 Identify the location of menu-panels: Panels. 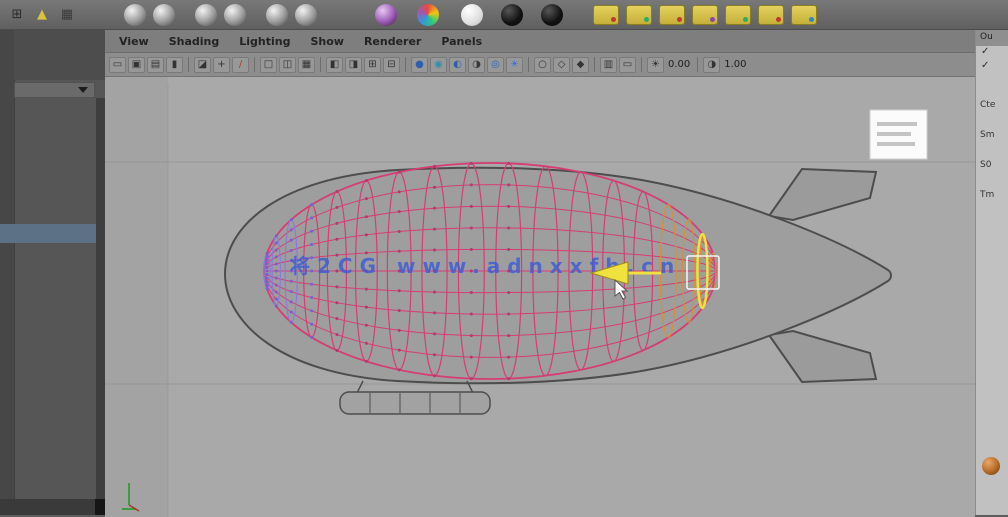
(461, 41).